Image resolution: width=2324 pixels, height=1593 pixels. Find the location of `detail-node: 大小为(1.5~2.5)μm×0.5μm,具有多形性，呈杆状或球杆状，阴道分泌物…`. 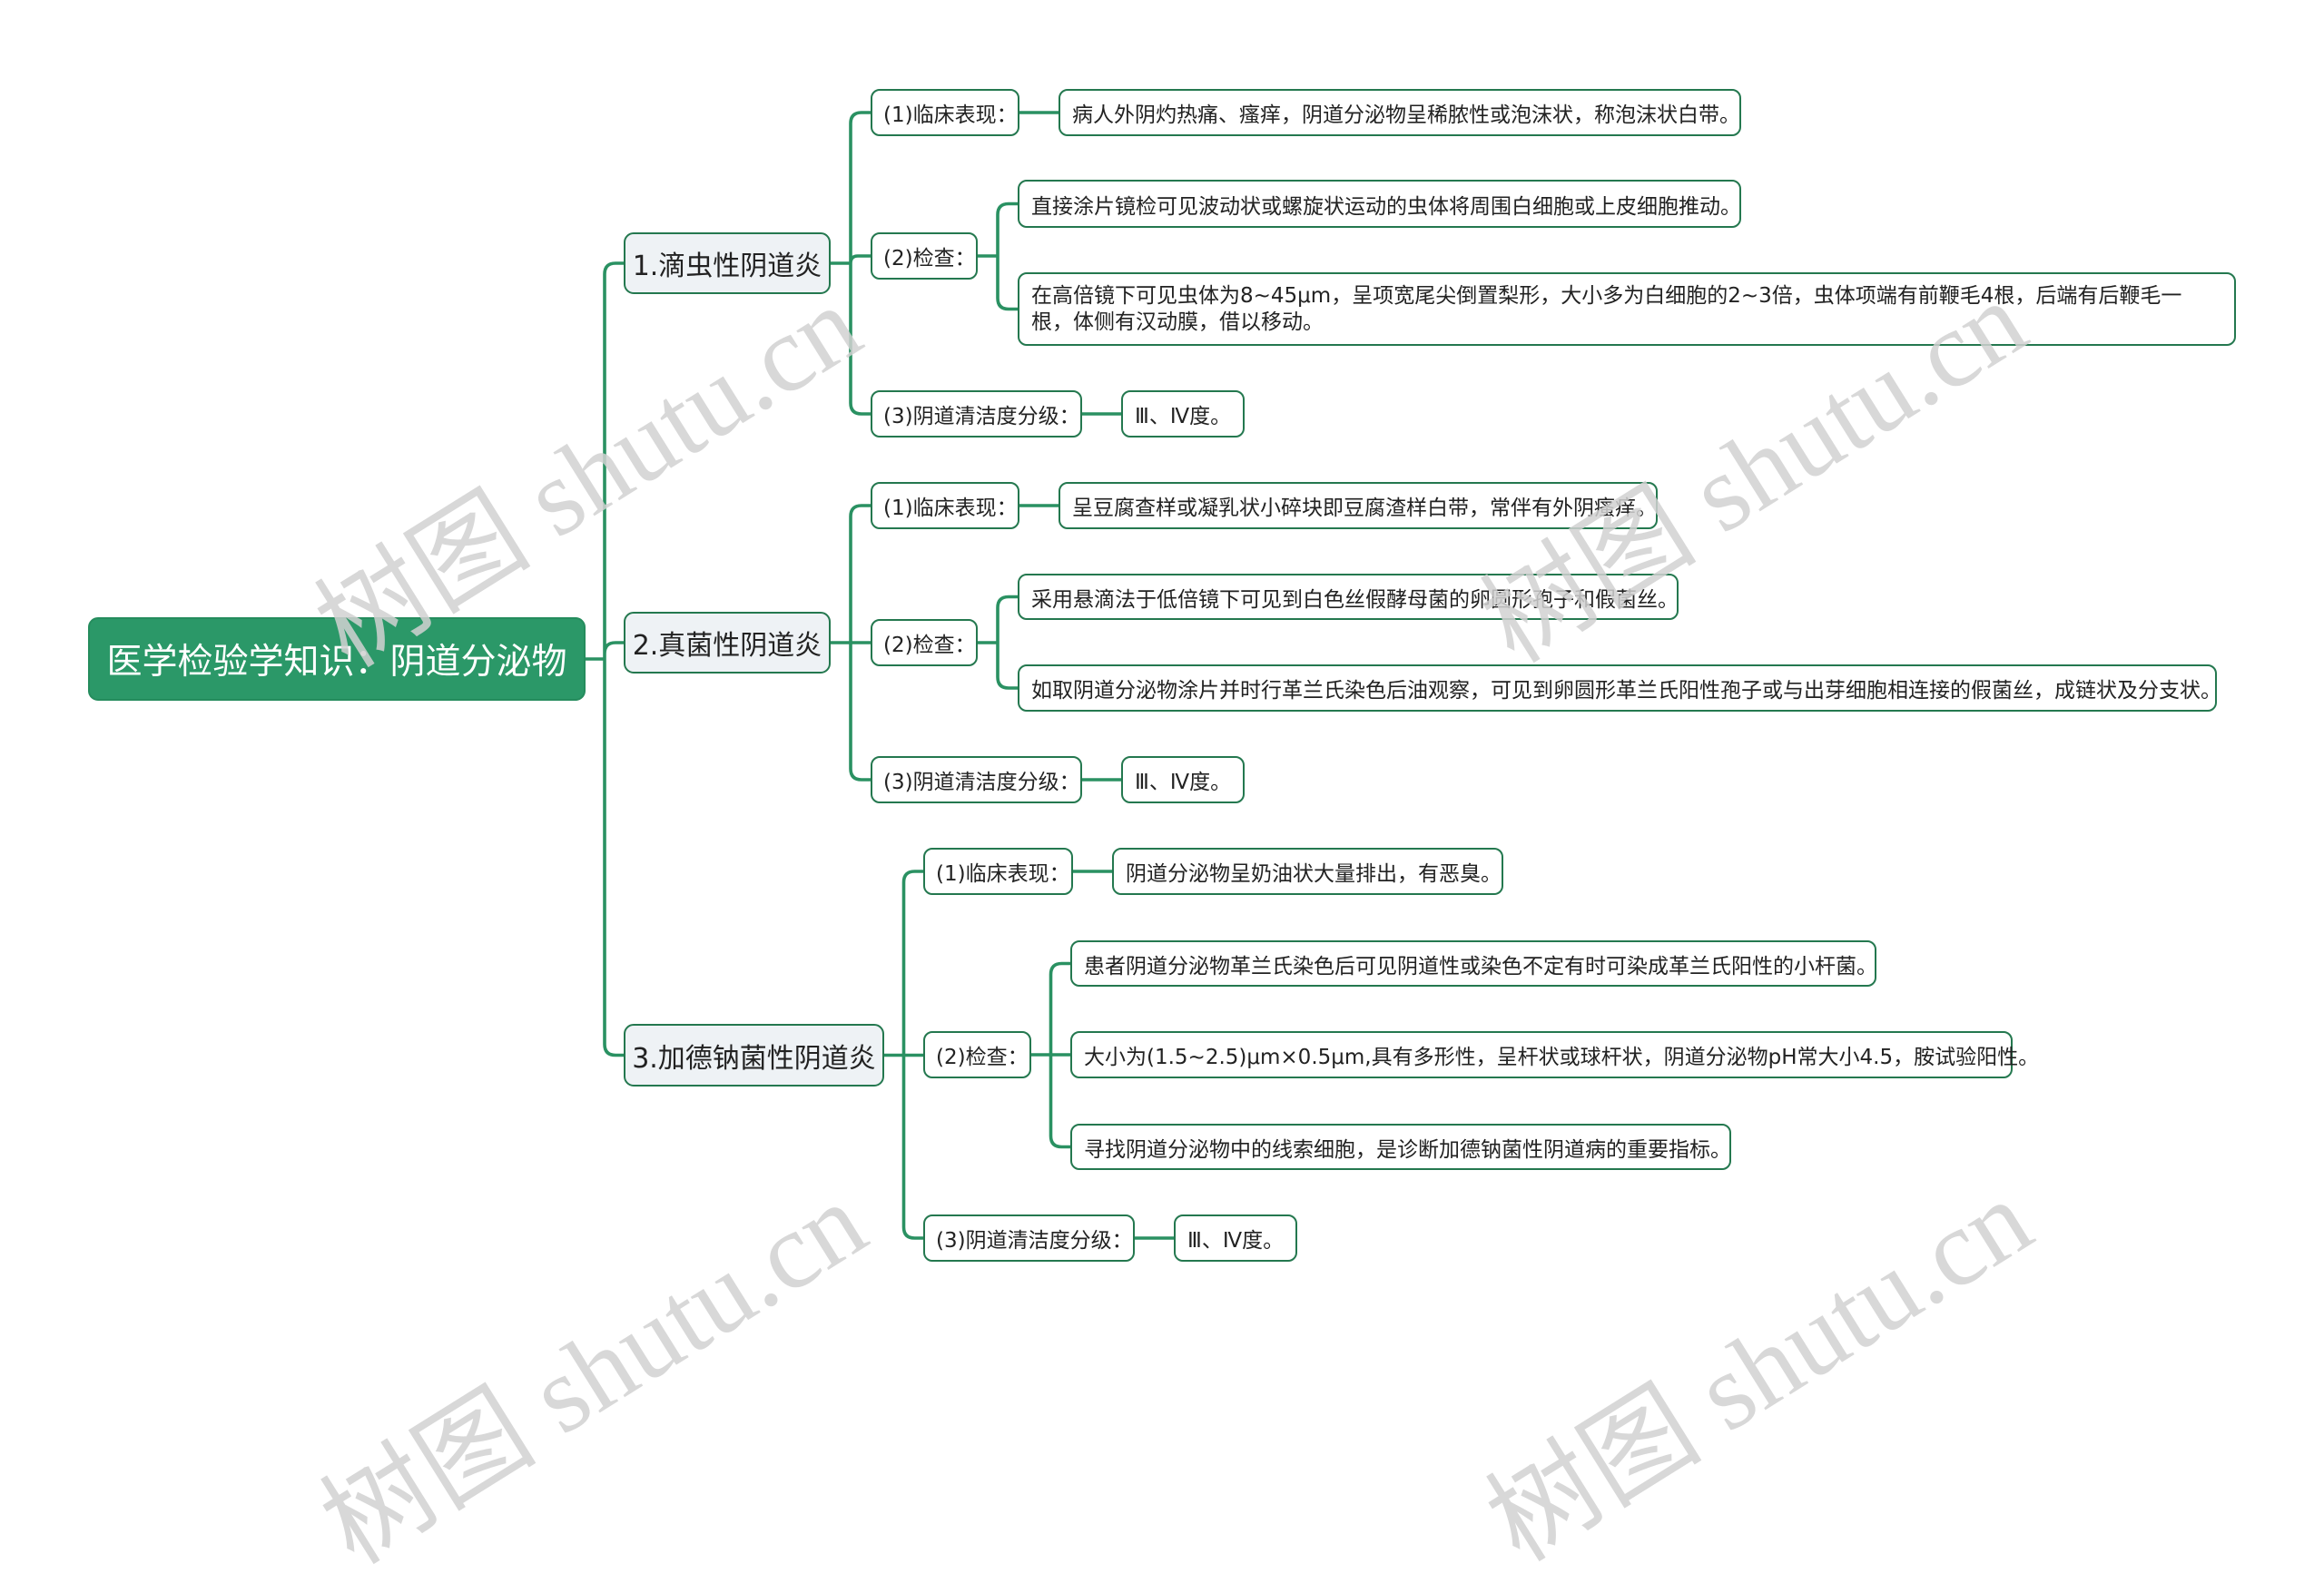

detail-node: 大小为(1.5~2.5)μm×0.5μm,具有多形性，呈杆状或球杆状，阴道分泌物… is located at coordinates (1554, 1054).